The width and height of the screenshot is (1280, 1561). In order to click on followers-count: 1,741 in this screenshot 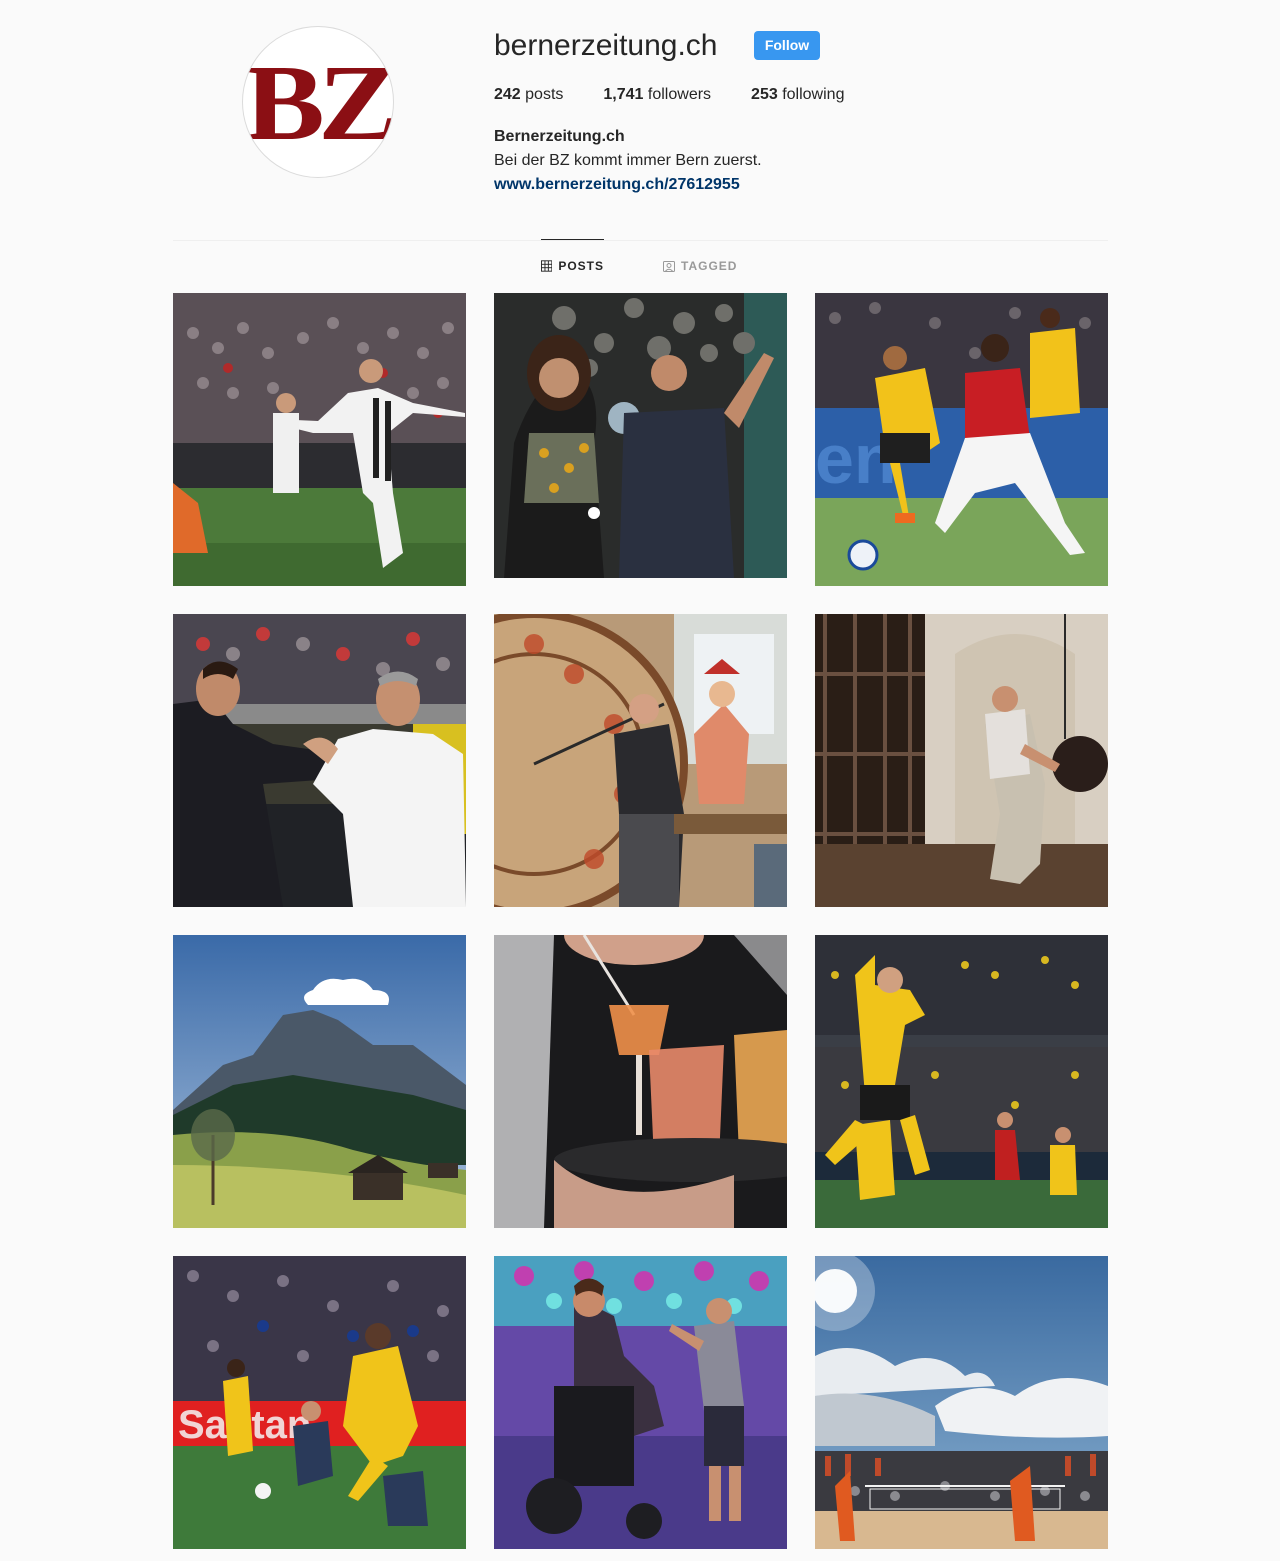, I will do `click(623, 94)`.